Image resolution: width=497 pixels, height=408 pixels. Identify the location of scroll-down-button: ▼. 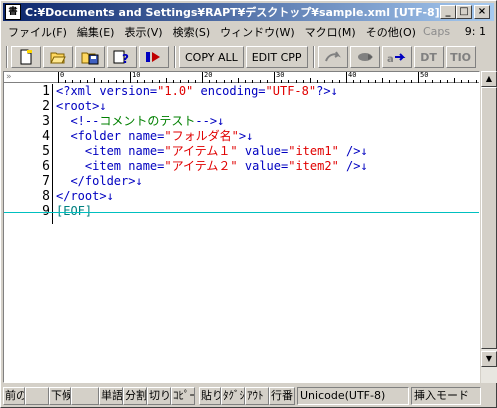
(489, 359).